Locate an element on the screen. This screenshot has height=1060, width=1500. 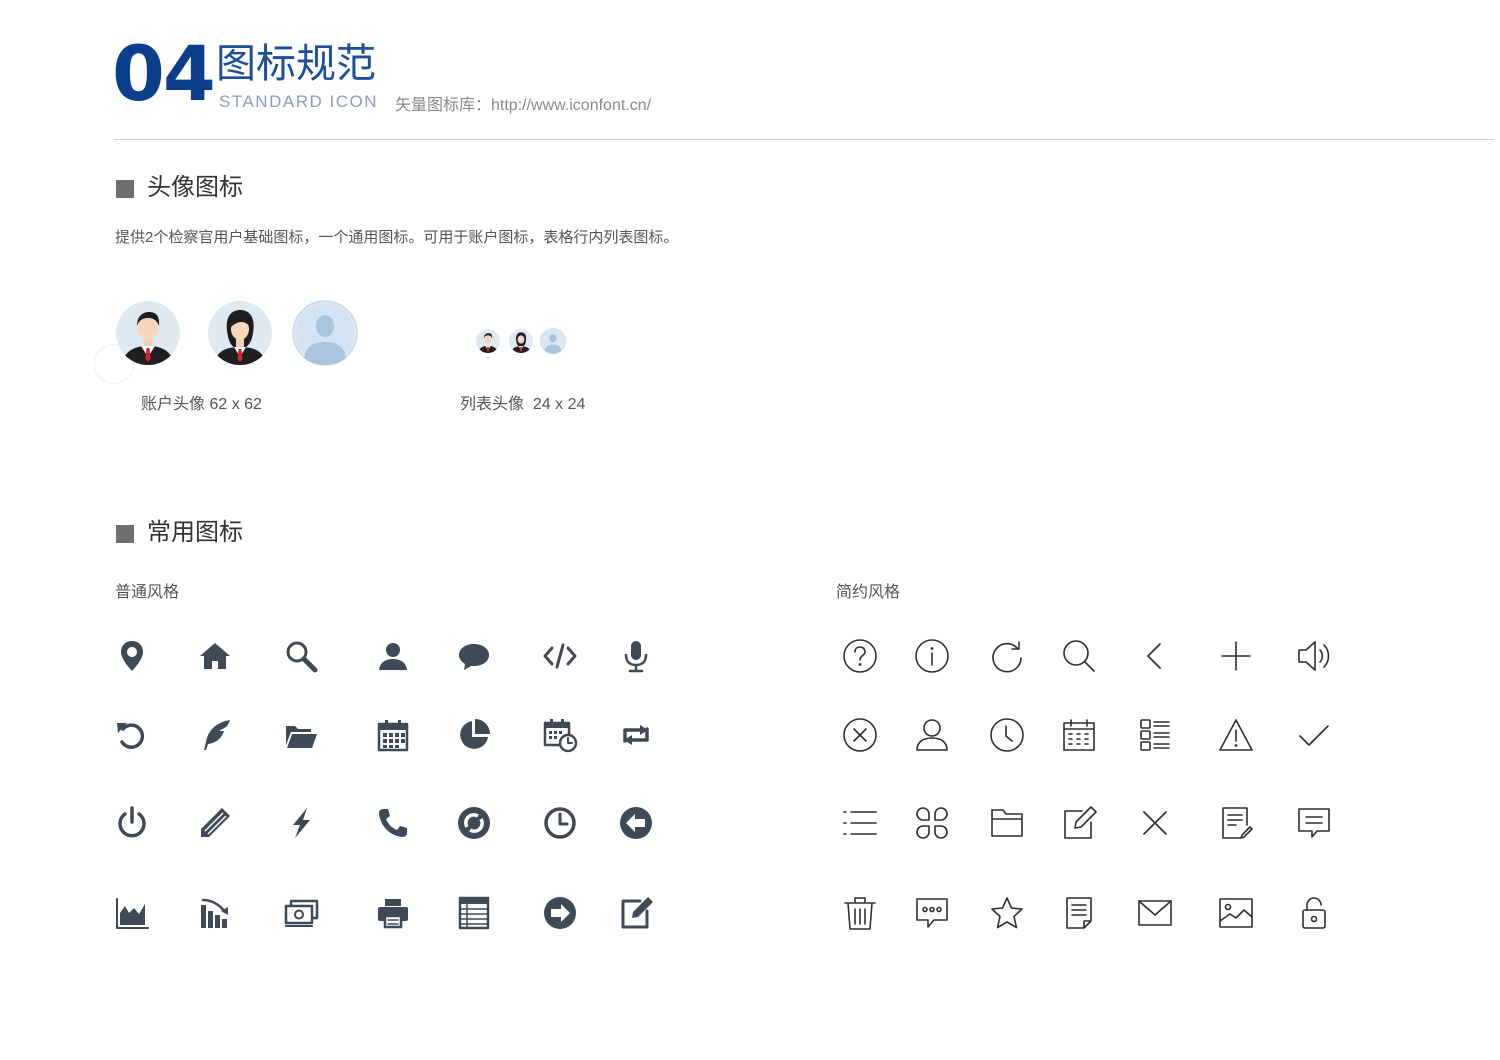
area-chart-icon is located at coordinates (132, 913).